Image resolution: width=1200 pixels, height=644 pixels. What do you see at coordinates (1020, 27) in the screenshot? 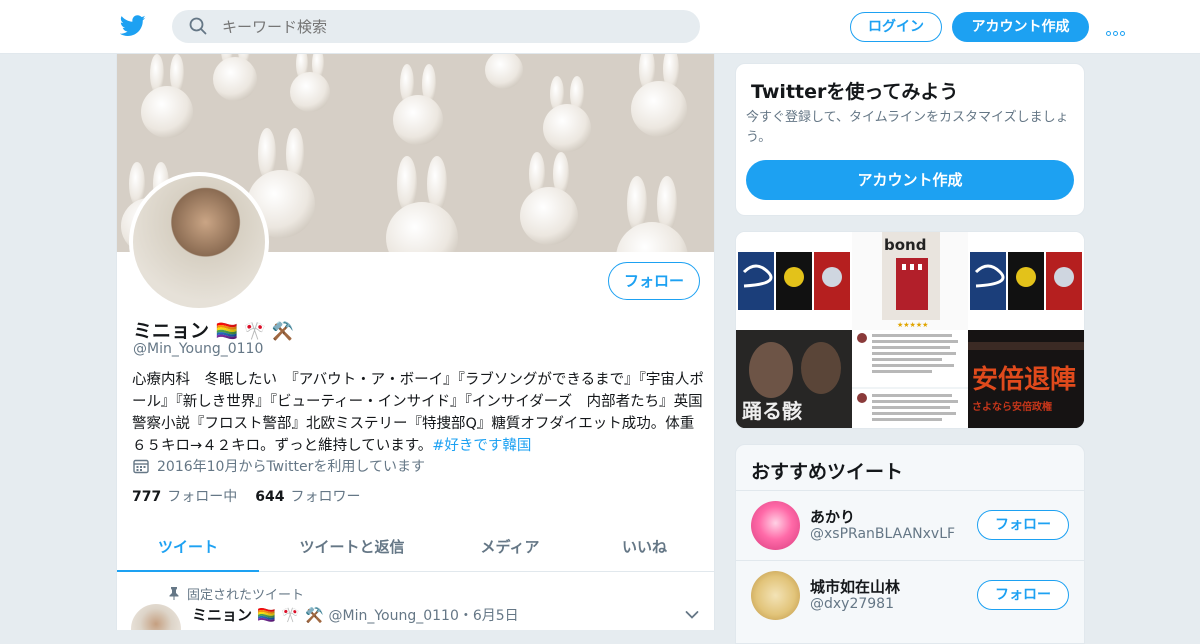
I see `signup-button: アカウント作成` at bounding box center [1020, 27].